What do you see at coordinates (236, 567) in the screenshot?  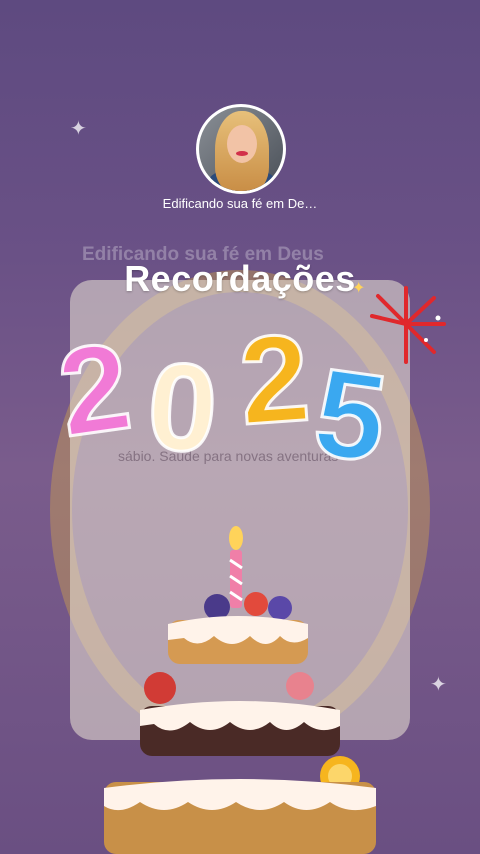 I see `candle-icon` at bounding box center [236, 567].